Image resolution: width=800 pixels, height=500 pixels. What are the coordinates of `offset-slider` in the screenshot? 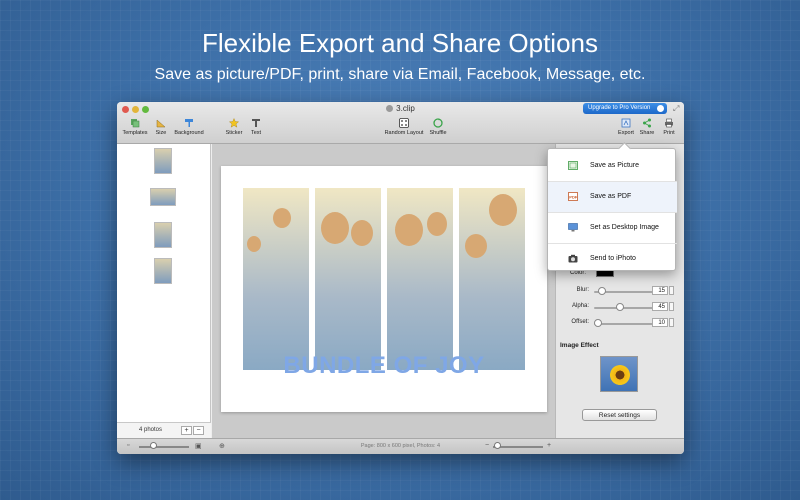 It's located at (625, 324).